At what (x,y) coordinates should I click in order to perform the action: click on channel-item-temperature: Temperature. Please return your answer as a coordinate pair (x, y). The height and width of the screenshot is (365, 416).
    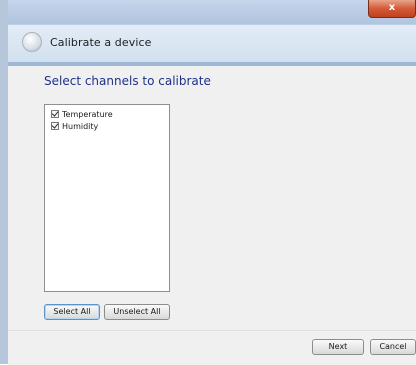
    Looking at the image, I should click on (82, 115).